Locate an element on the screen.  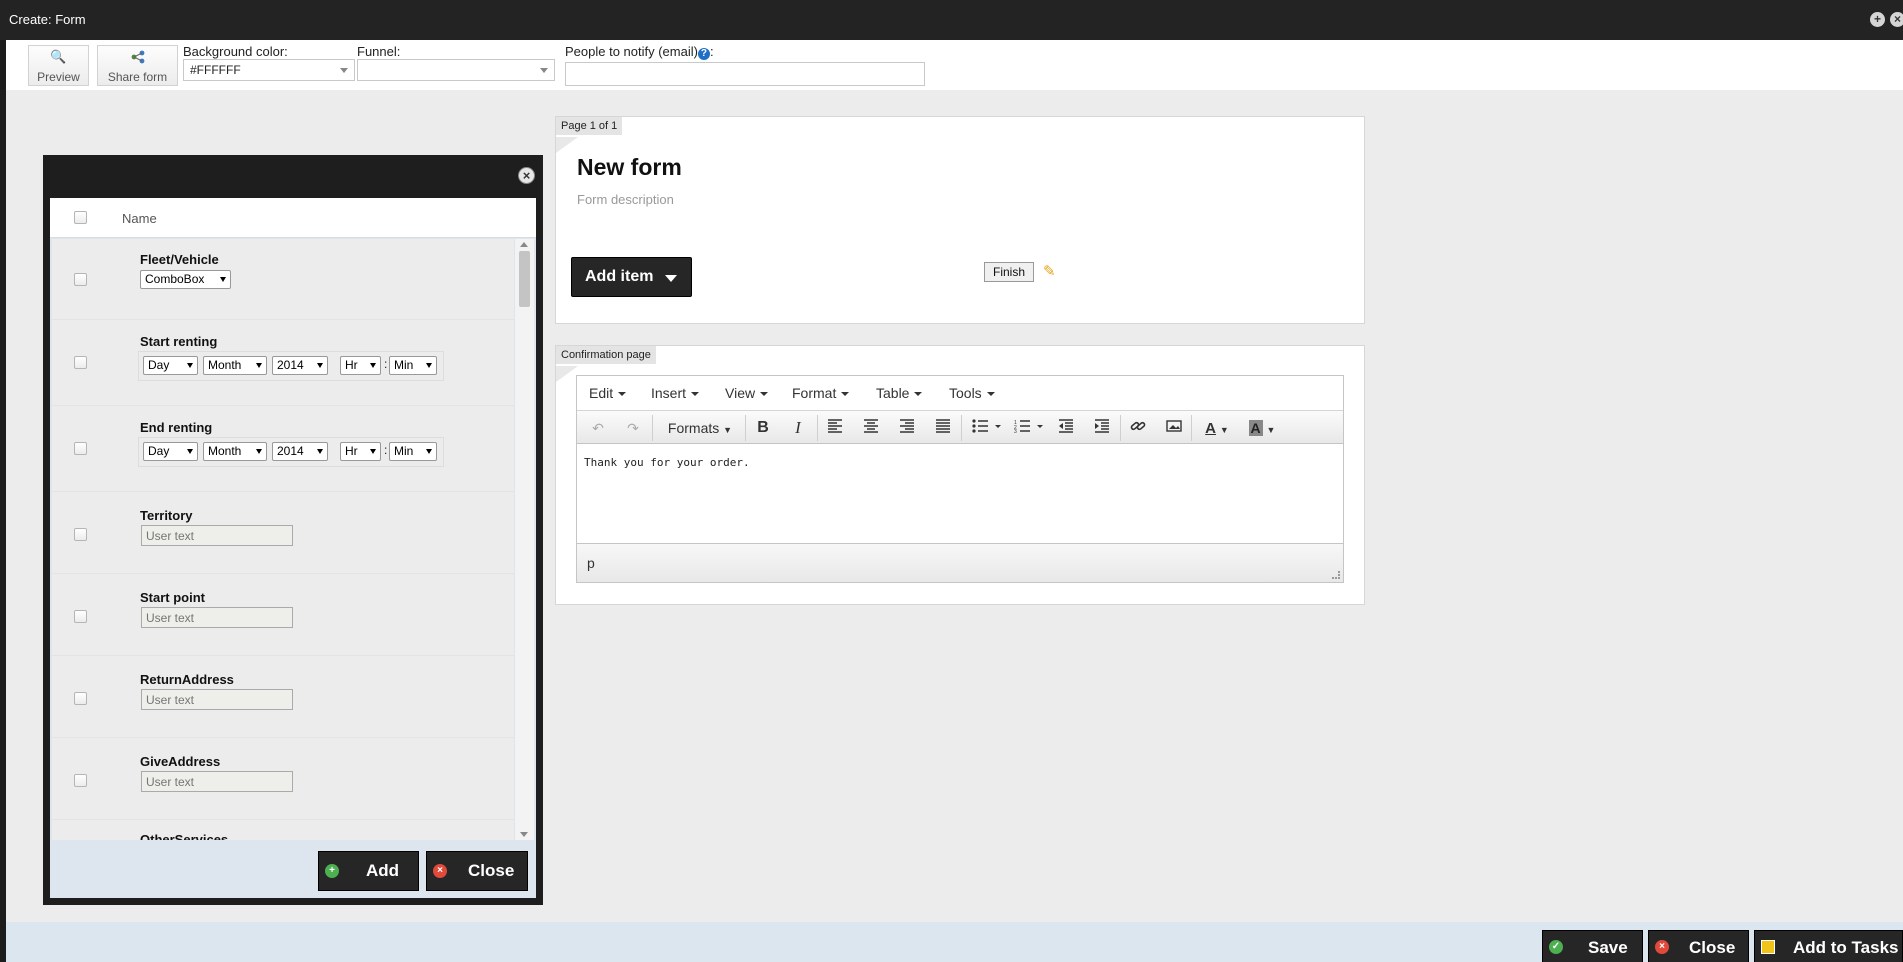
combobox-select: ComboBox is located at coordinates (185, 279).